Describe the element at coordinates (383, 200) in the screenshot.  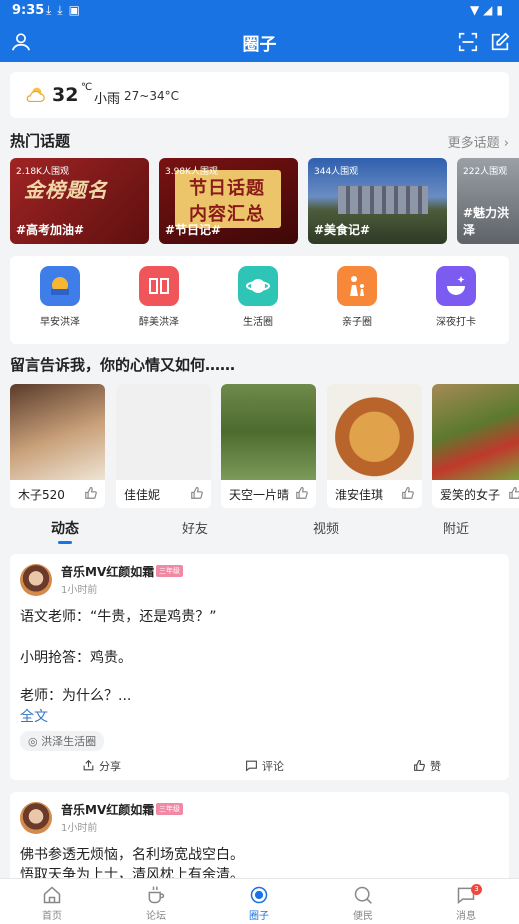
I see `city-skyline-image` at that location.